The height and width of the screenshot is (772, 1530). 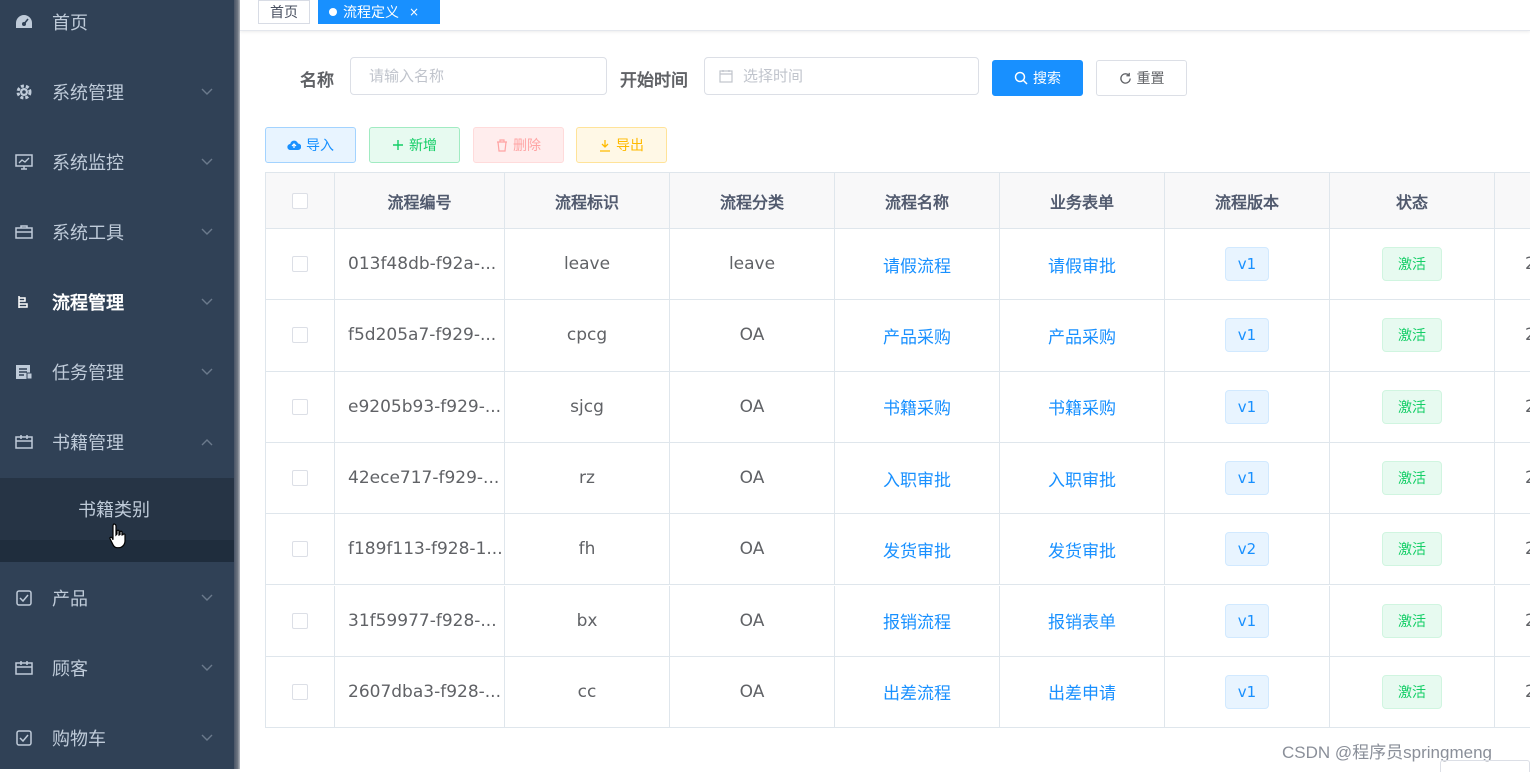 What do you see at coordinates (478, 76) in the screenshot?
I see `name-input` at bounding box center [478, 76].